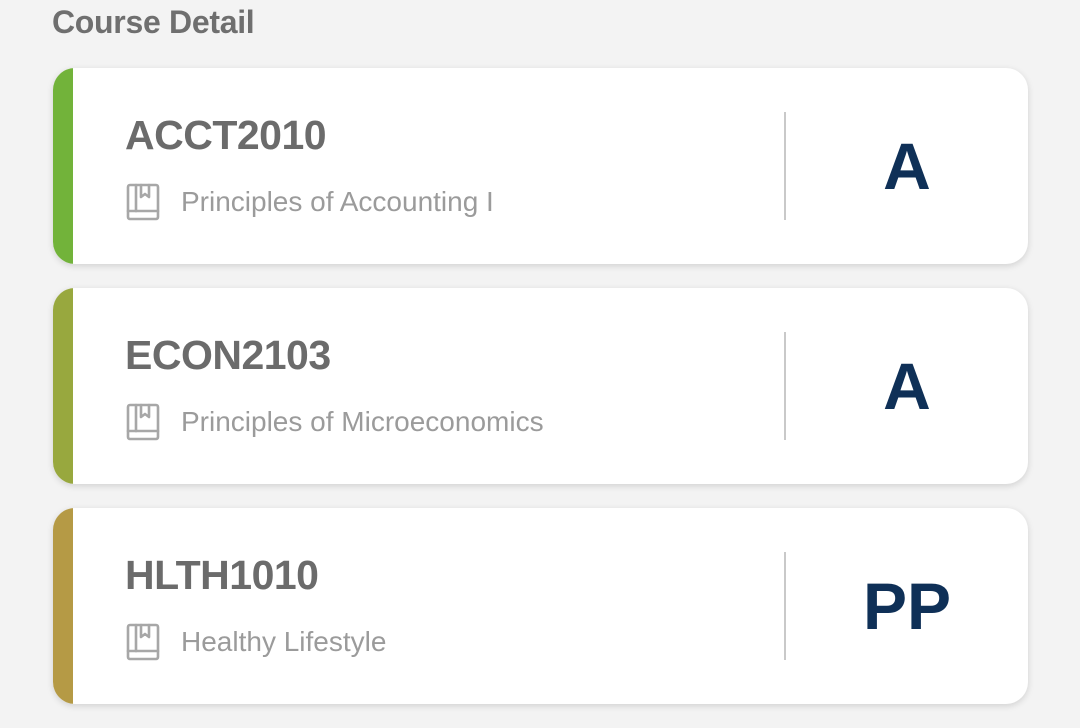 This screenshot has height=728, width=1080. Describe the element at coordinates (907, 606) in the screenshot. I see `course-grade: PP` at that location.